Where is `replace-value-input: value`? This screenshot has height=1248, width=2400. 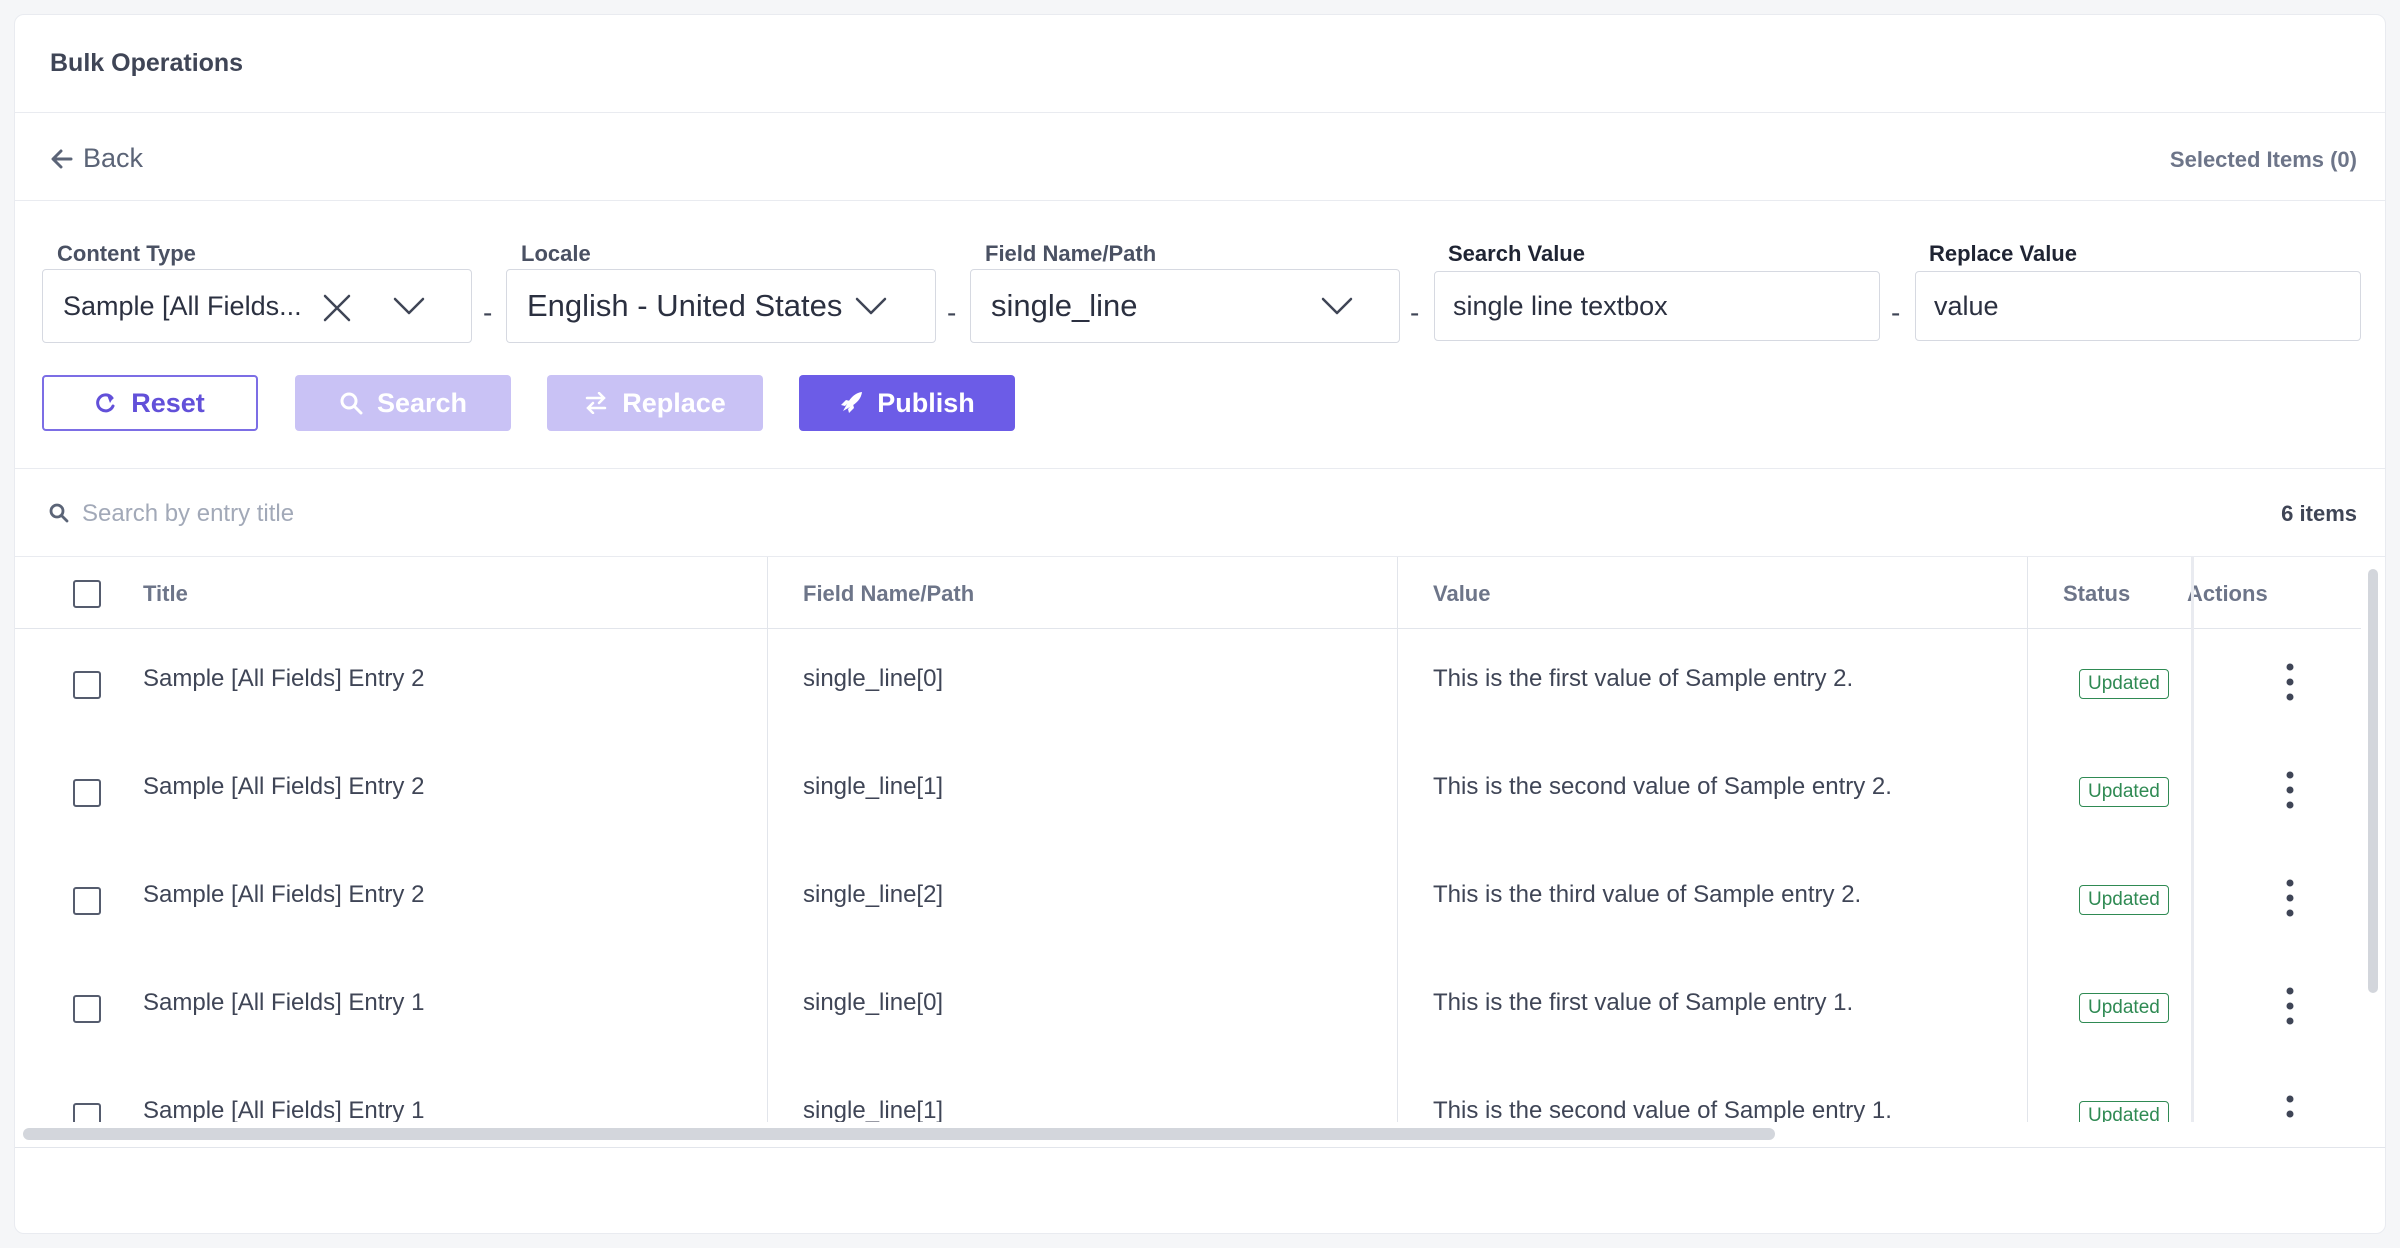
replace-value-input: value is located at coordinates (2138, 306).